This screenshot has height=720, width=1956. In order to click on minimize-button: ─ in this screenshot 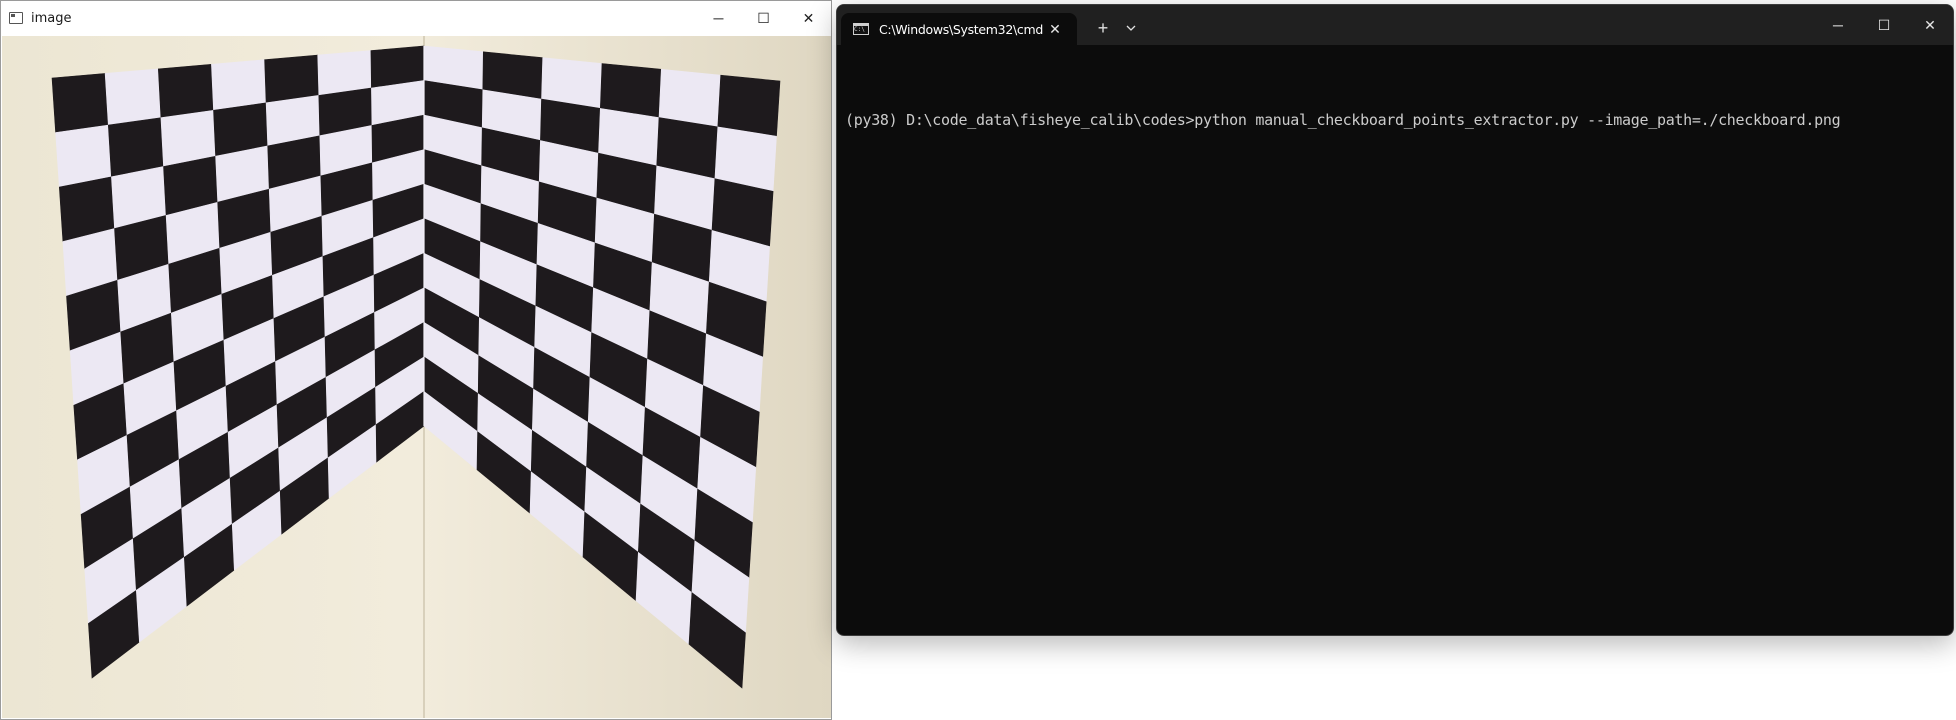, I will do `click(718, 18)`.